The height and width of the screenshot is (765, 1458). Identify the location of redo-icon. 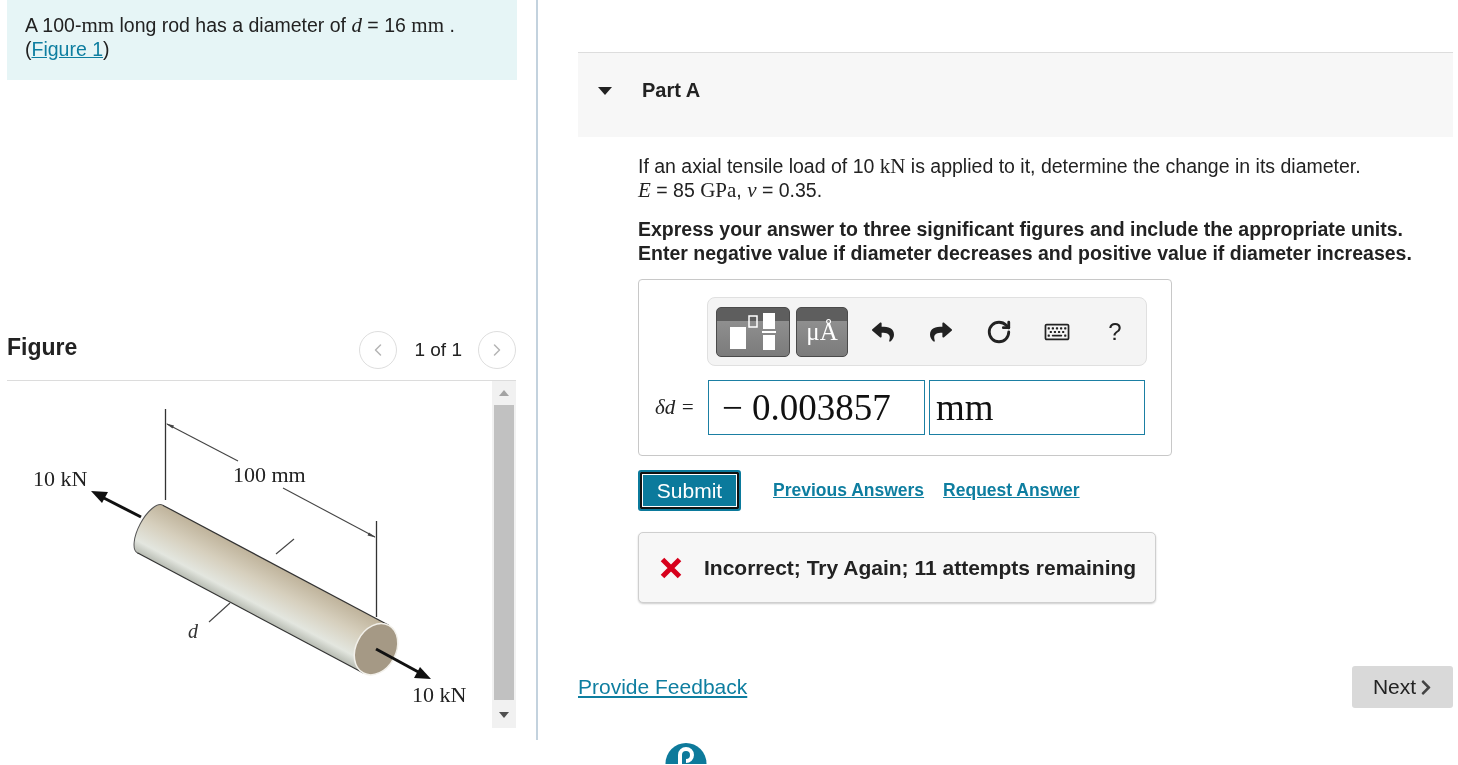
(941, 331).